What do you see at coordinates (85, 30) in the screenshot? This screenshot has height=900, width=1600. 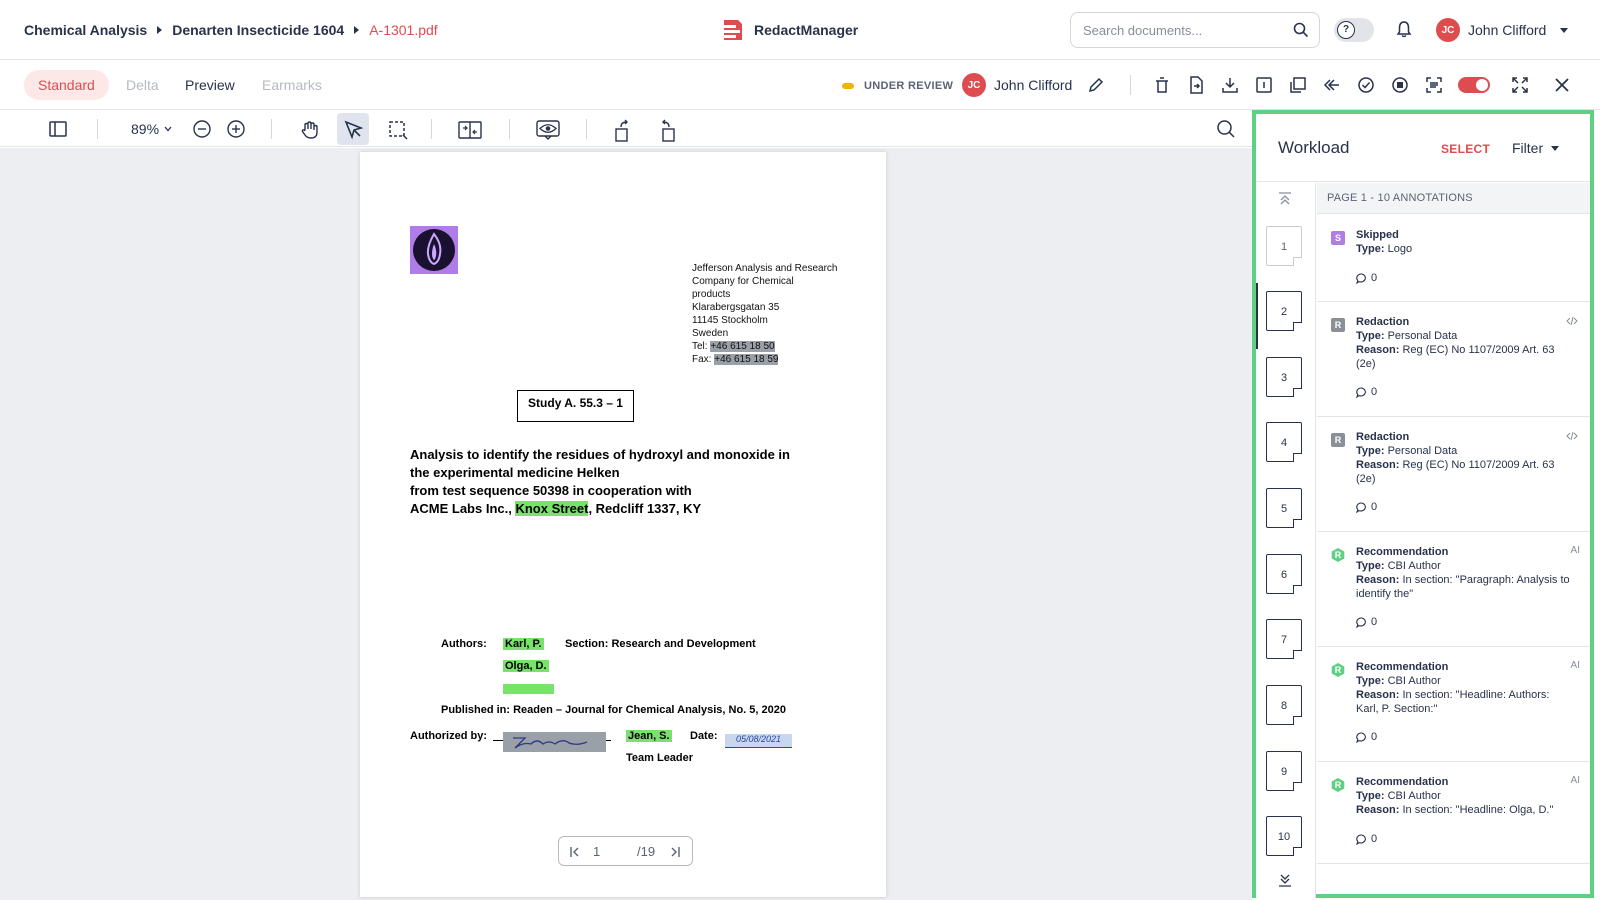 I see `breadcrumb-item-project: Chemical Analysis` at bounding box center [85, 30].